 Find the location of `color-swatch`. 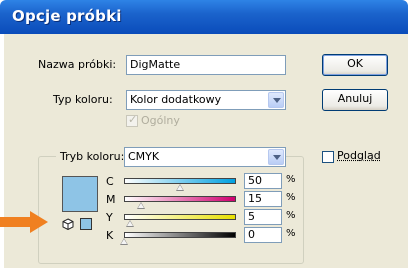

color-swatch is located at coordinates (80, 194).